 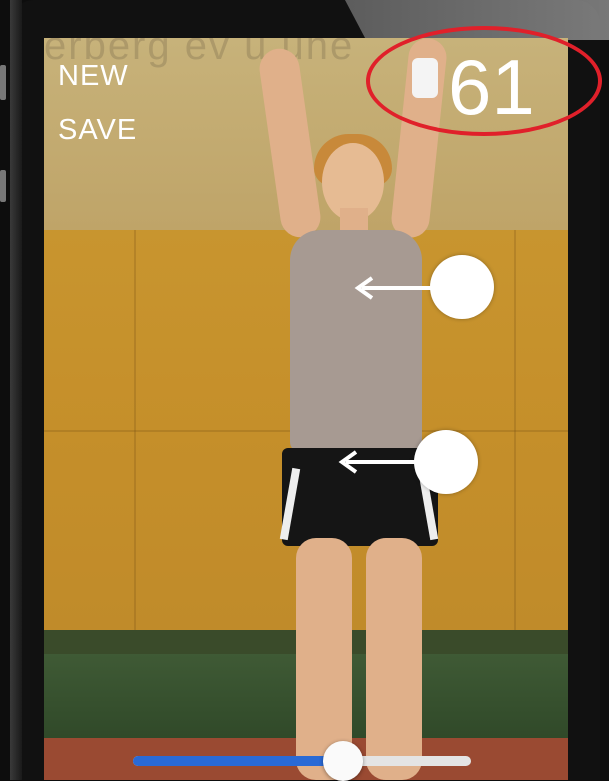 I want to click on phone-edge, so click(x=16, y=390).